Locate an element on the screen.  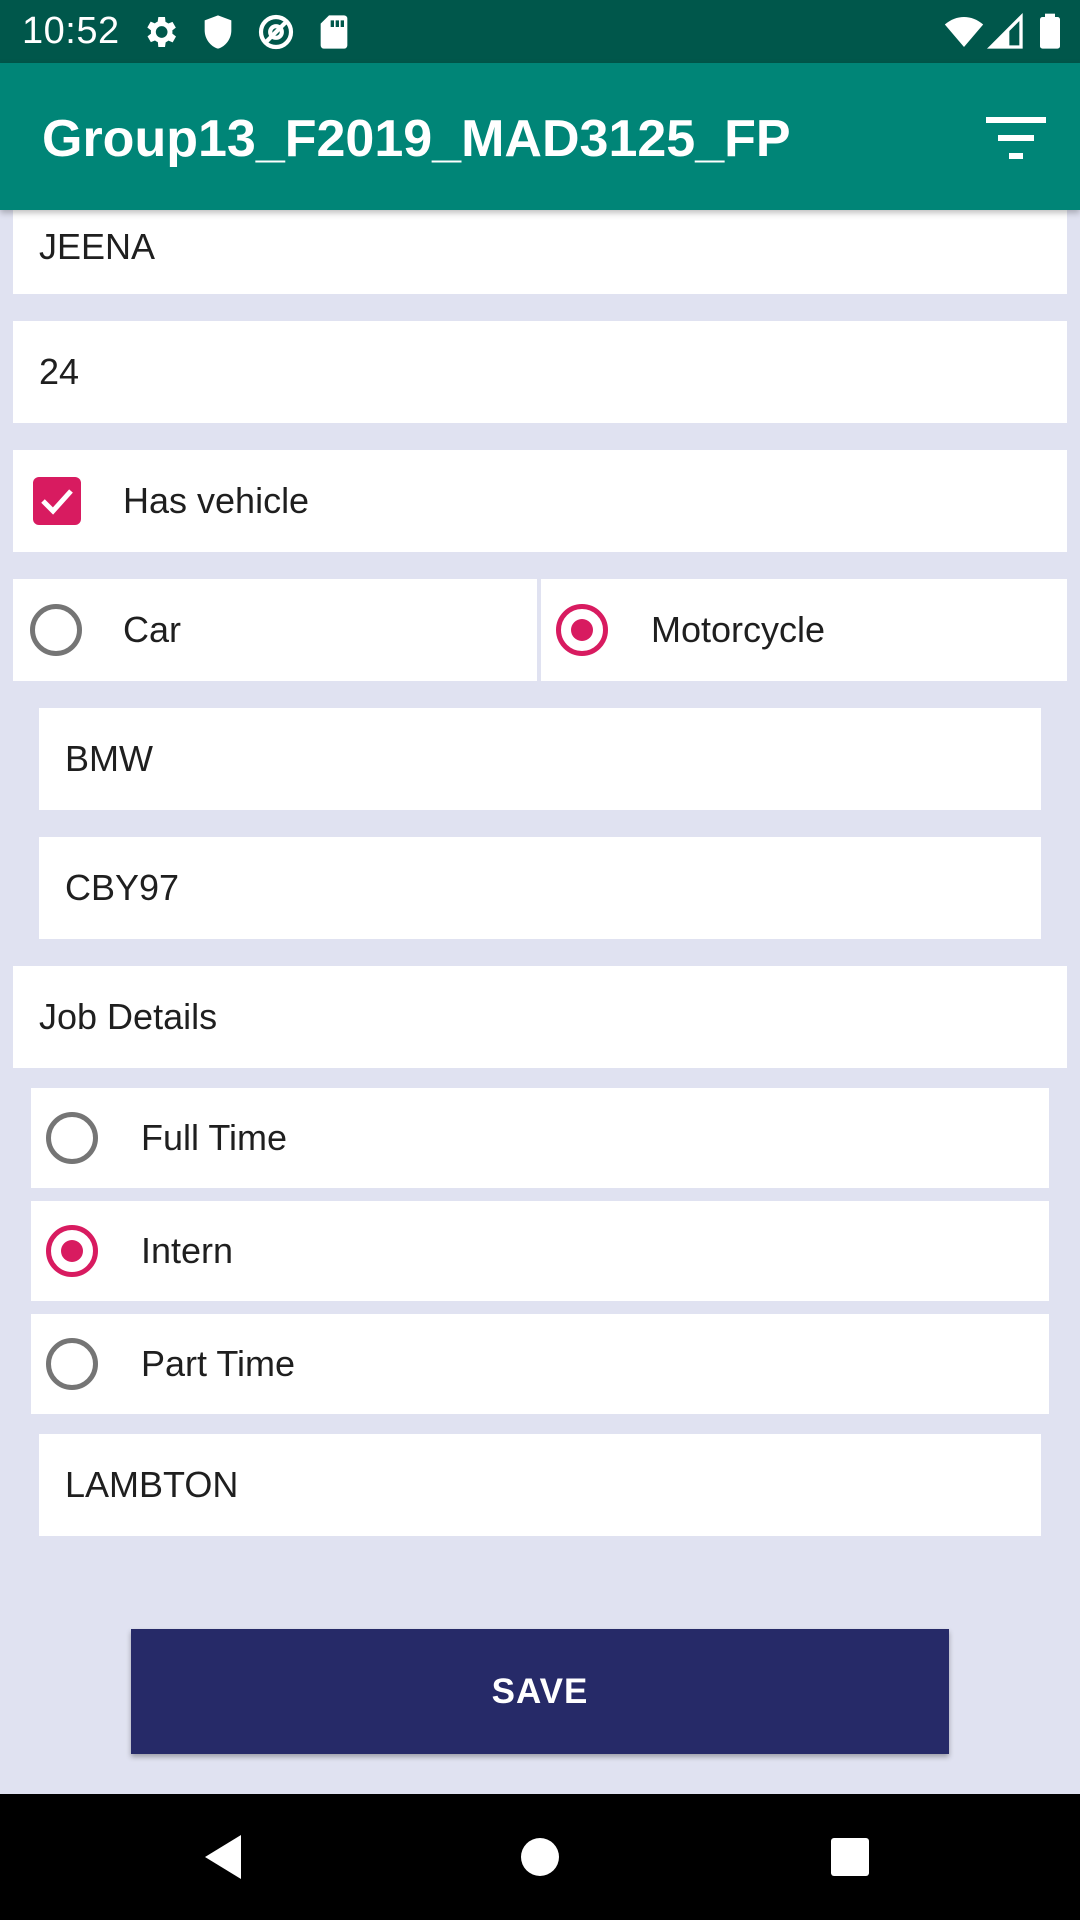
has-vehicle-label: Has vehicle is located at coordinates (216, 500).